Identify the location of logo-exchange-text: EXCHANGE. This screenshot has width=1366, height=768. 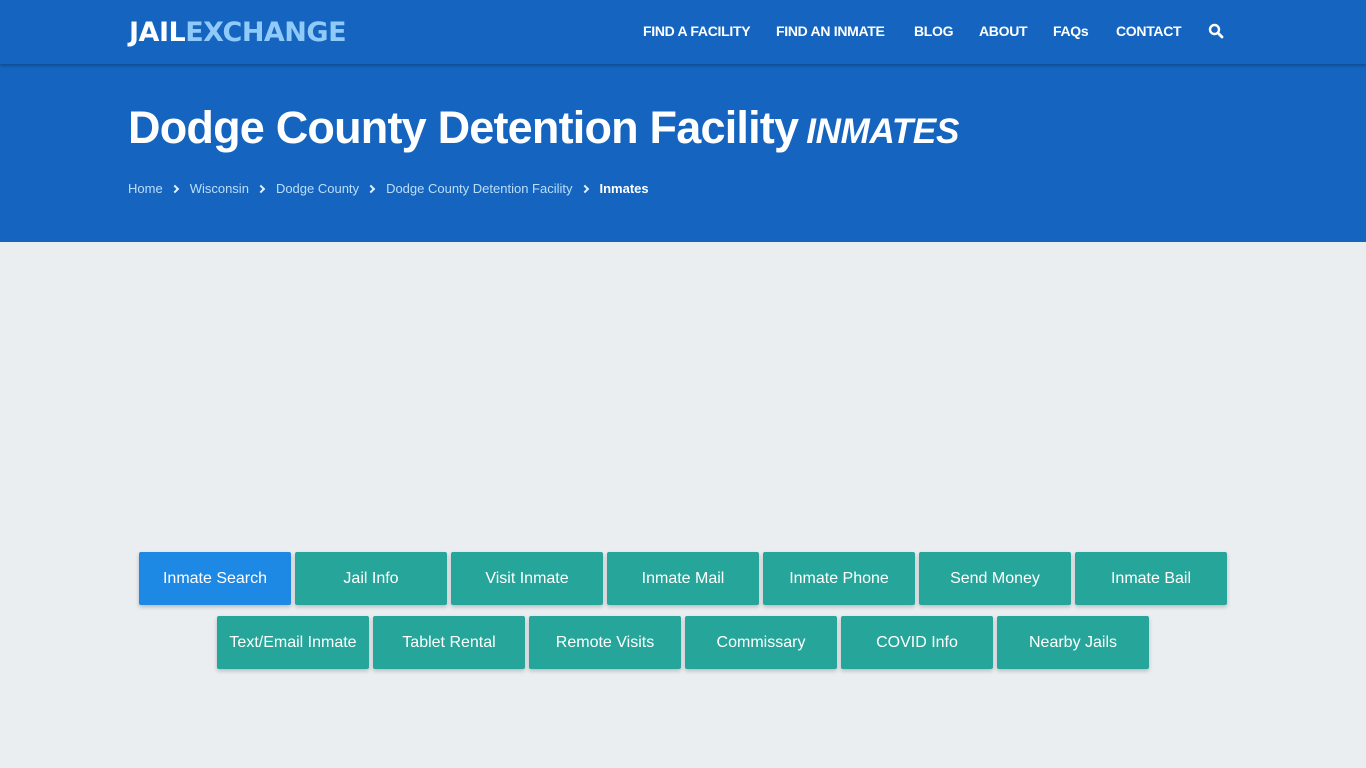
(266, 32).